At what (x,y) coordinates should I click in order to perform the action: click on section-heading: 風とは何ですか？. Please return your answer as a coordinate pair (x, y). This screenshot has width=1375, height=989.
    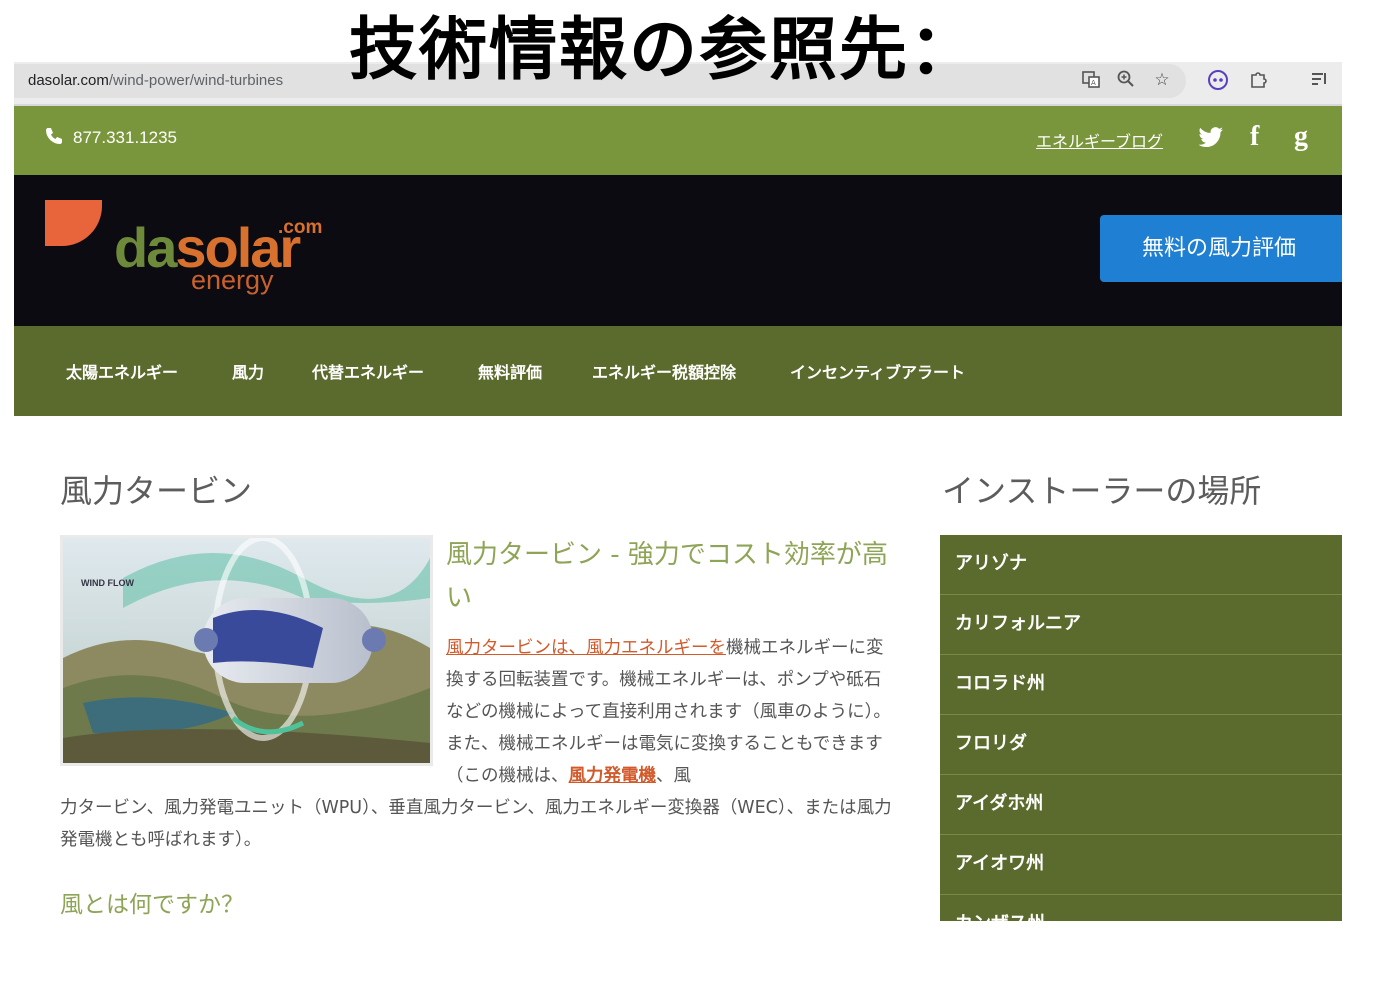
    Looking at the image, I should click on (152, 905).